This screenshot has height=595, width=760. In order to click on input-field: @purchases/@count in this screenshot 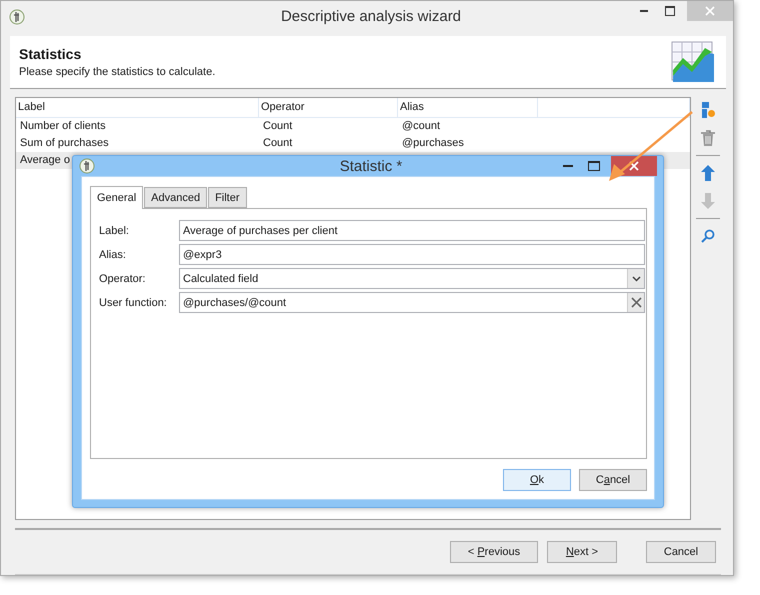, I will do `click(412, 302)`.